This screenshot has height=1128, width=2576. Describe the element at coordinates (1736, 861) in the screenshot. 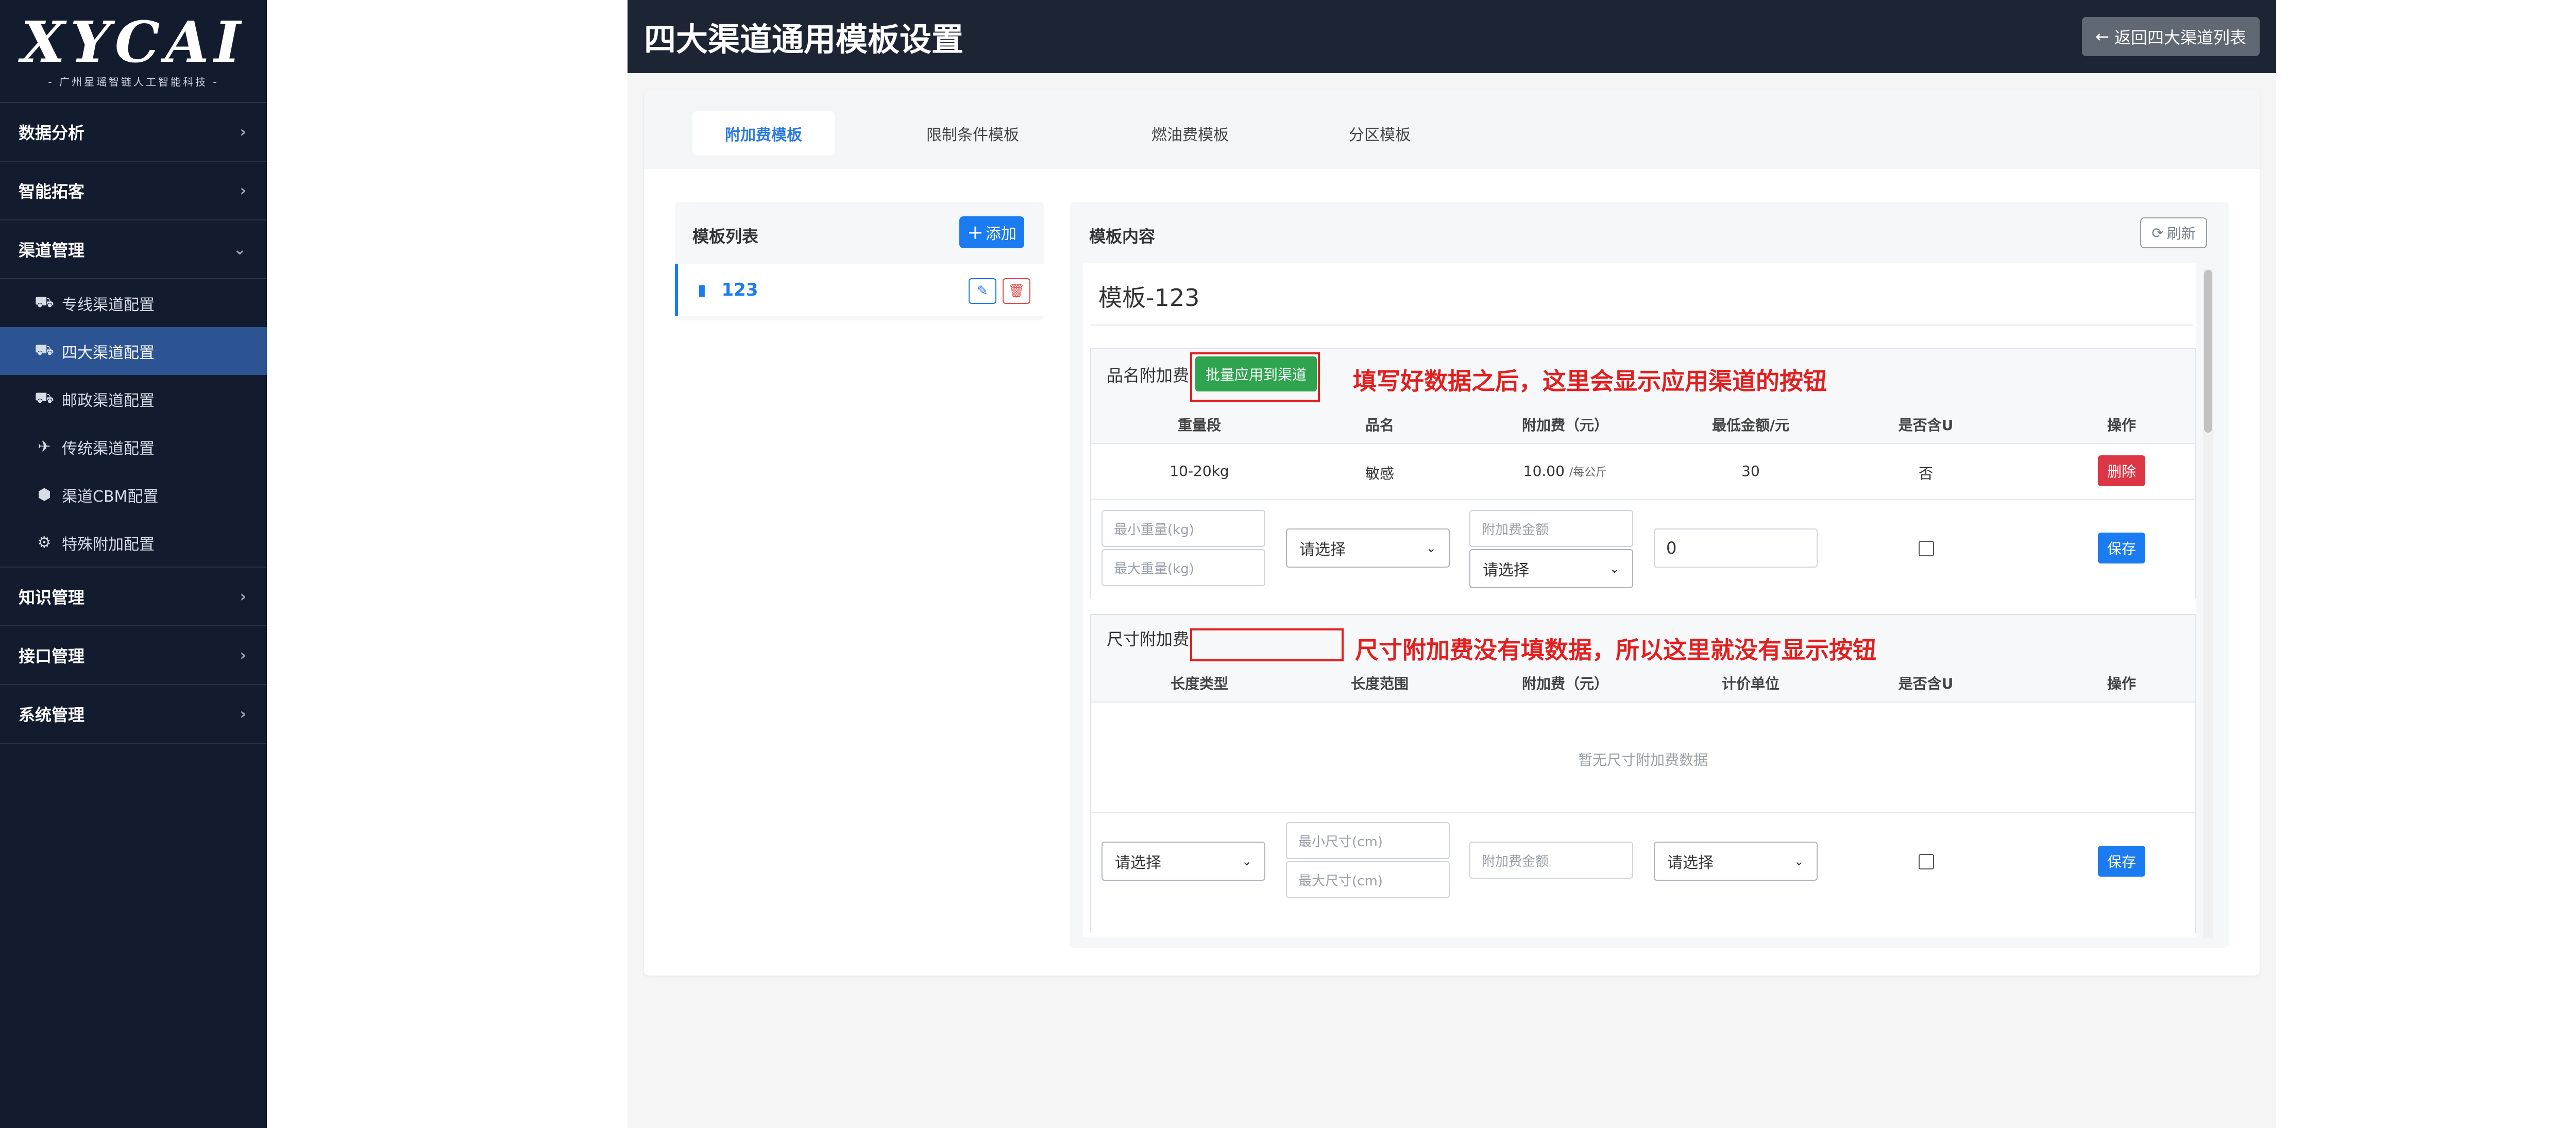

I see `pricing-unit-select: 请选择 ⌄` at that location.